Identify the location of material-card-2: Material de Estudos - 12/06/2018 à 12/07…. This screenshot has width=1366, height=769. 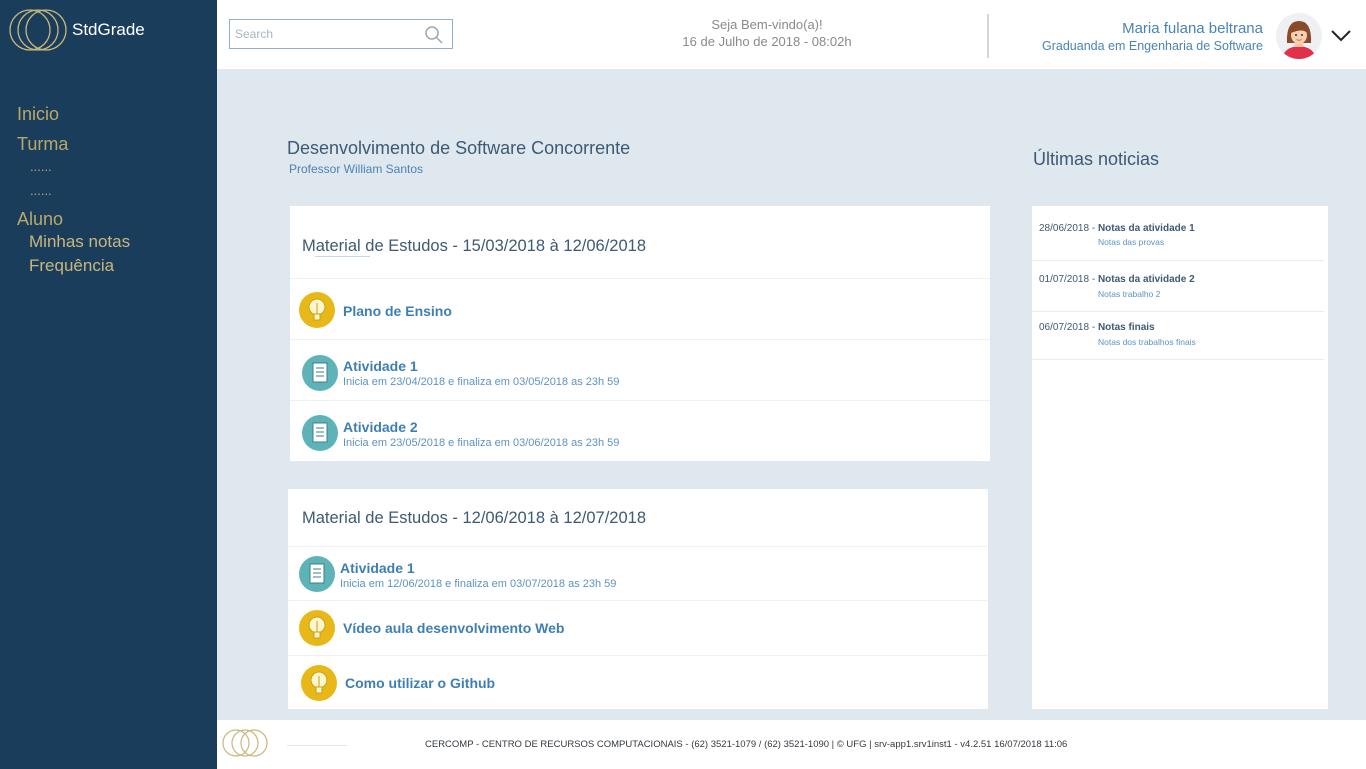
(638, 599).